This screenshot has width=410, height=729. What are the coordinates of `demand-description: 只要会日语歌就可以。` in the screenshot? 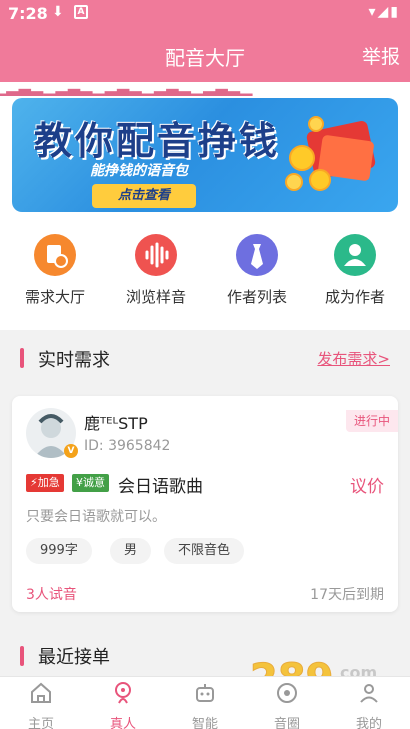 It's located at (96, 517).